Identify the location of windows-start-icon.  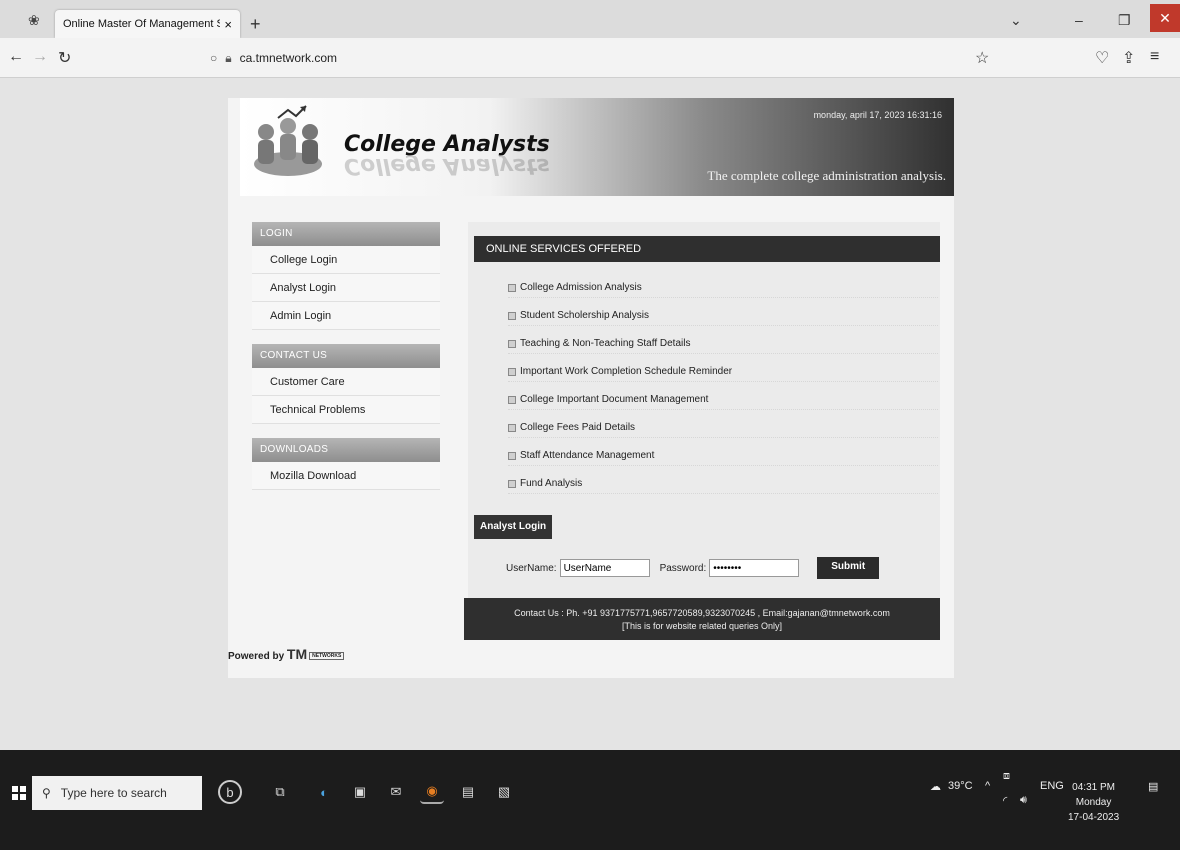
(19, 793).